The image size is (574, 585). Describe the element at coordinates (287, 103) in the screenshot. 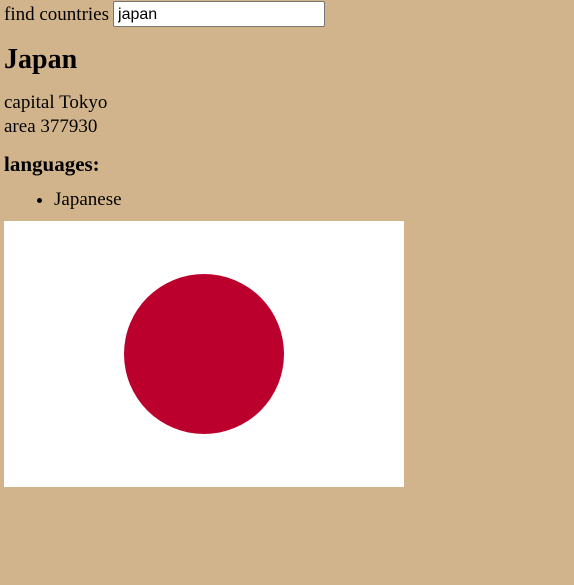

I see `capital-line: capital Tokyo` at that location.